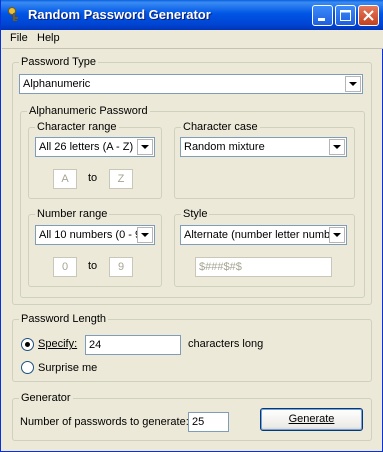 The image size is (383, 452). Describe the element at coordinates (191, 84) in the screenshot. I see `password-type-select: Alphanumeric` at that location.